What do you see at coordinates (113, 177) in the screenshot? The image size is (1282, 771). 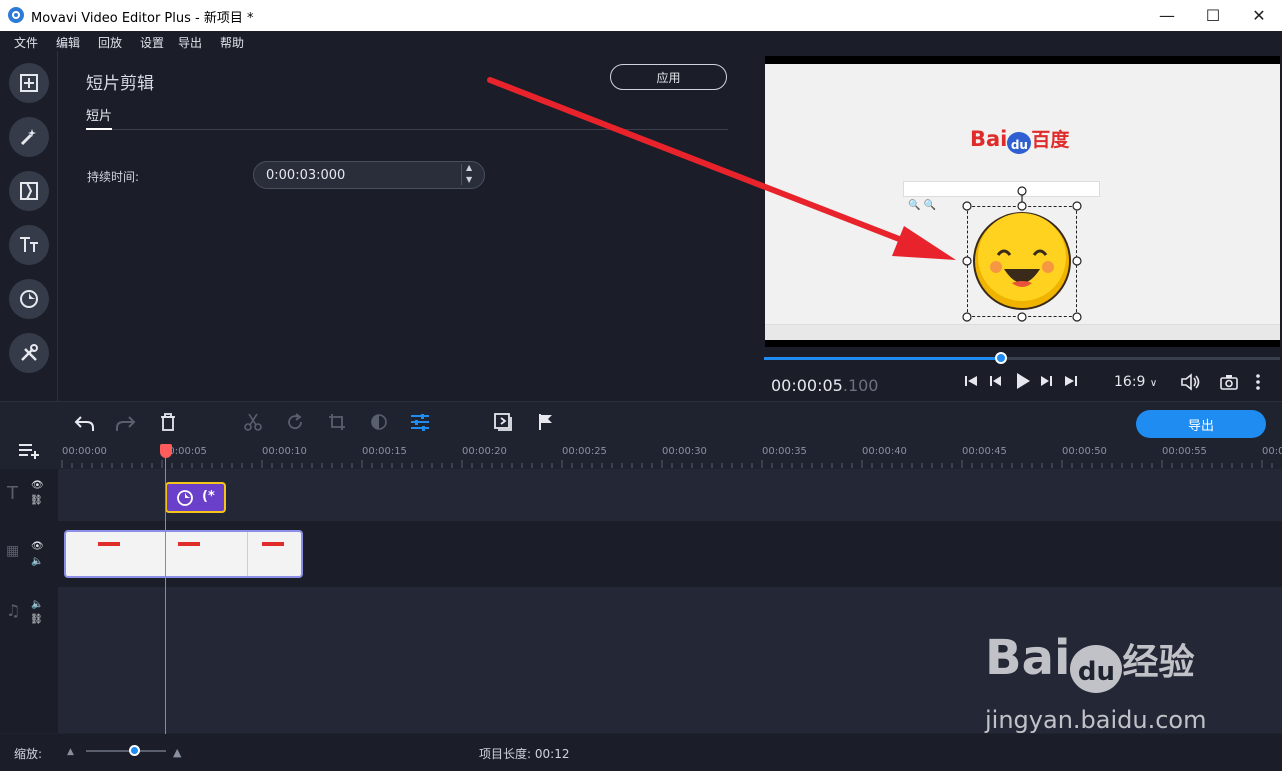 I see `duration-label: 持续时间:` at bounding box center [113, 177].